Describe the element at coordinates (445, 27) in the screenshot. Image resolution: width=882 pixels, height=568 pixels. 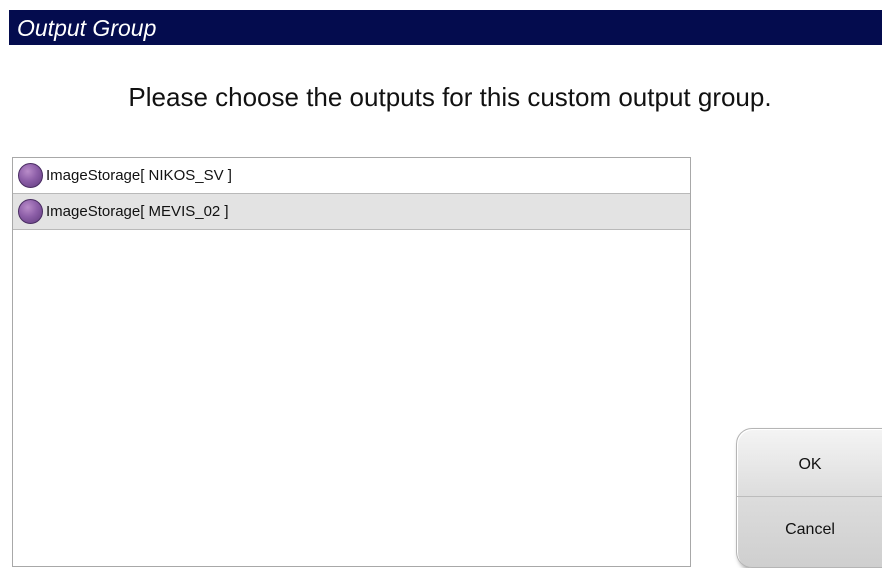
I see `dialog-title: Output Group` at that location.